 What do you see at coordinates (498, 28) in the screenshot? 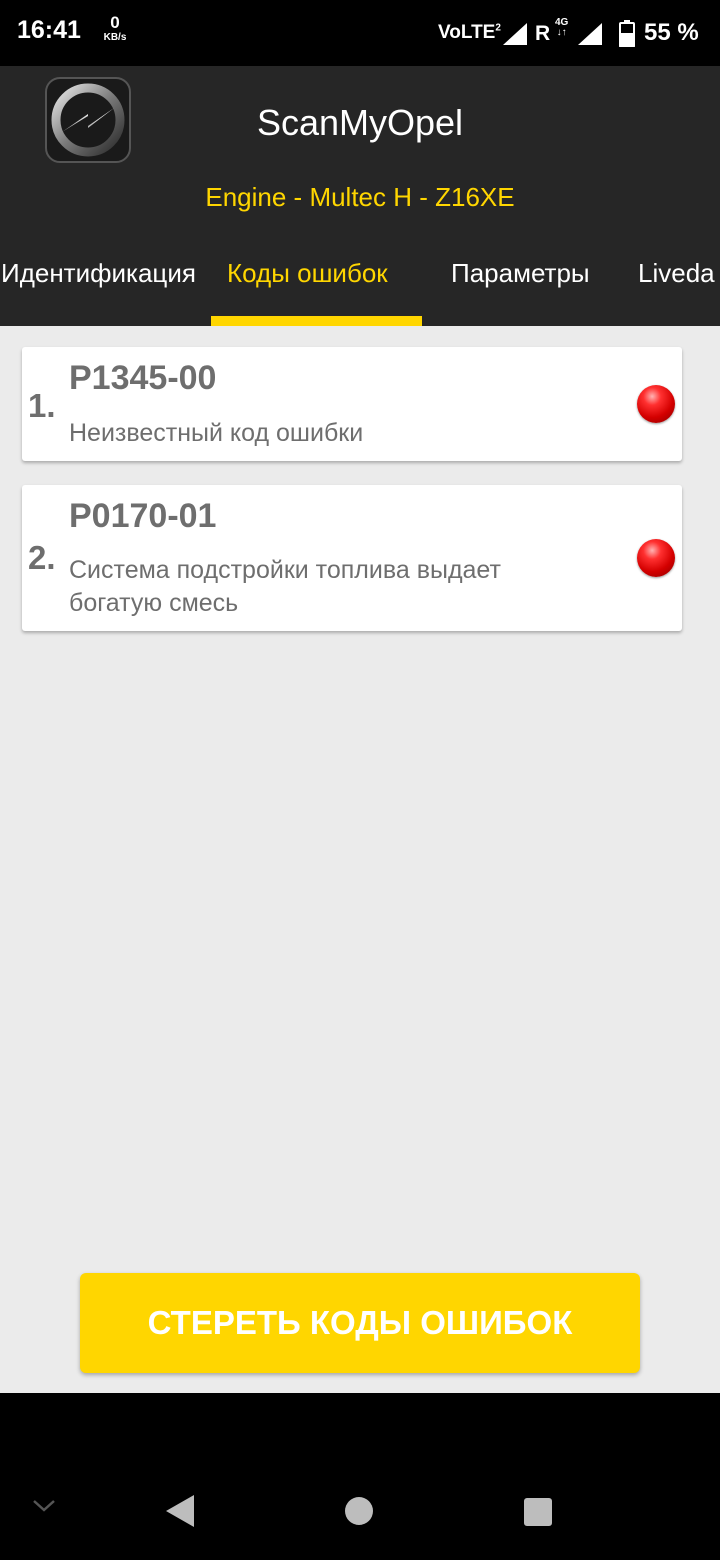
I see `volte-sim: 2` at bounding box center [498, 28].